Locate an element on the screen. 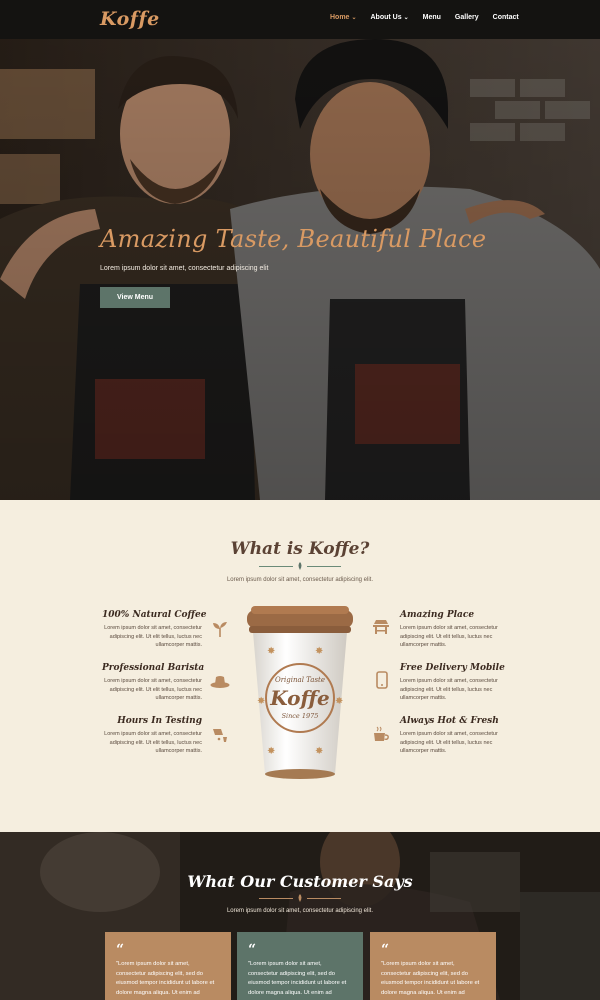 This screenshot has height=1000, width=600. nav-item-gallery: Gallery is located at coordinates (467, 17).